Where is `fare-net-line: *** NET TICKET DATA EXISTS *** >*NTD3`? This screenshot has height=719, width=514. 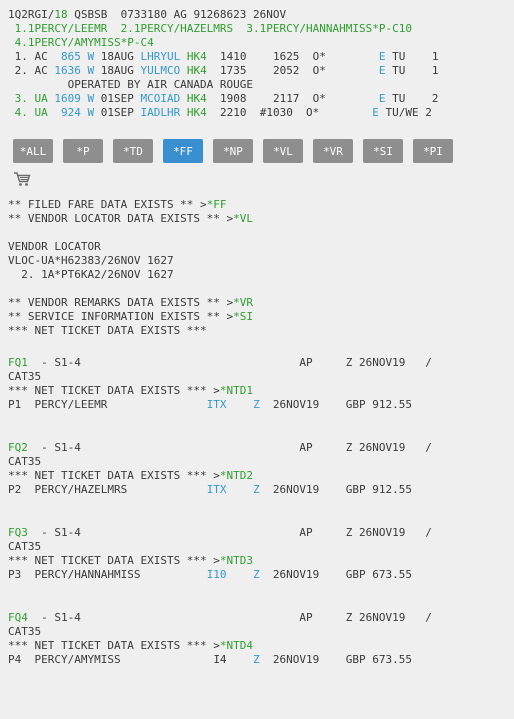
fare-net-line: *** NET TICKET DATA EXISTS *** >*NTD3 is located at coordinates (131, 560).